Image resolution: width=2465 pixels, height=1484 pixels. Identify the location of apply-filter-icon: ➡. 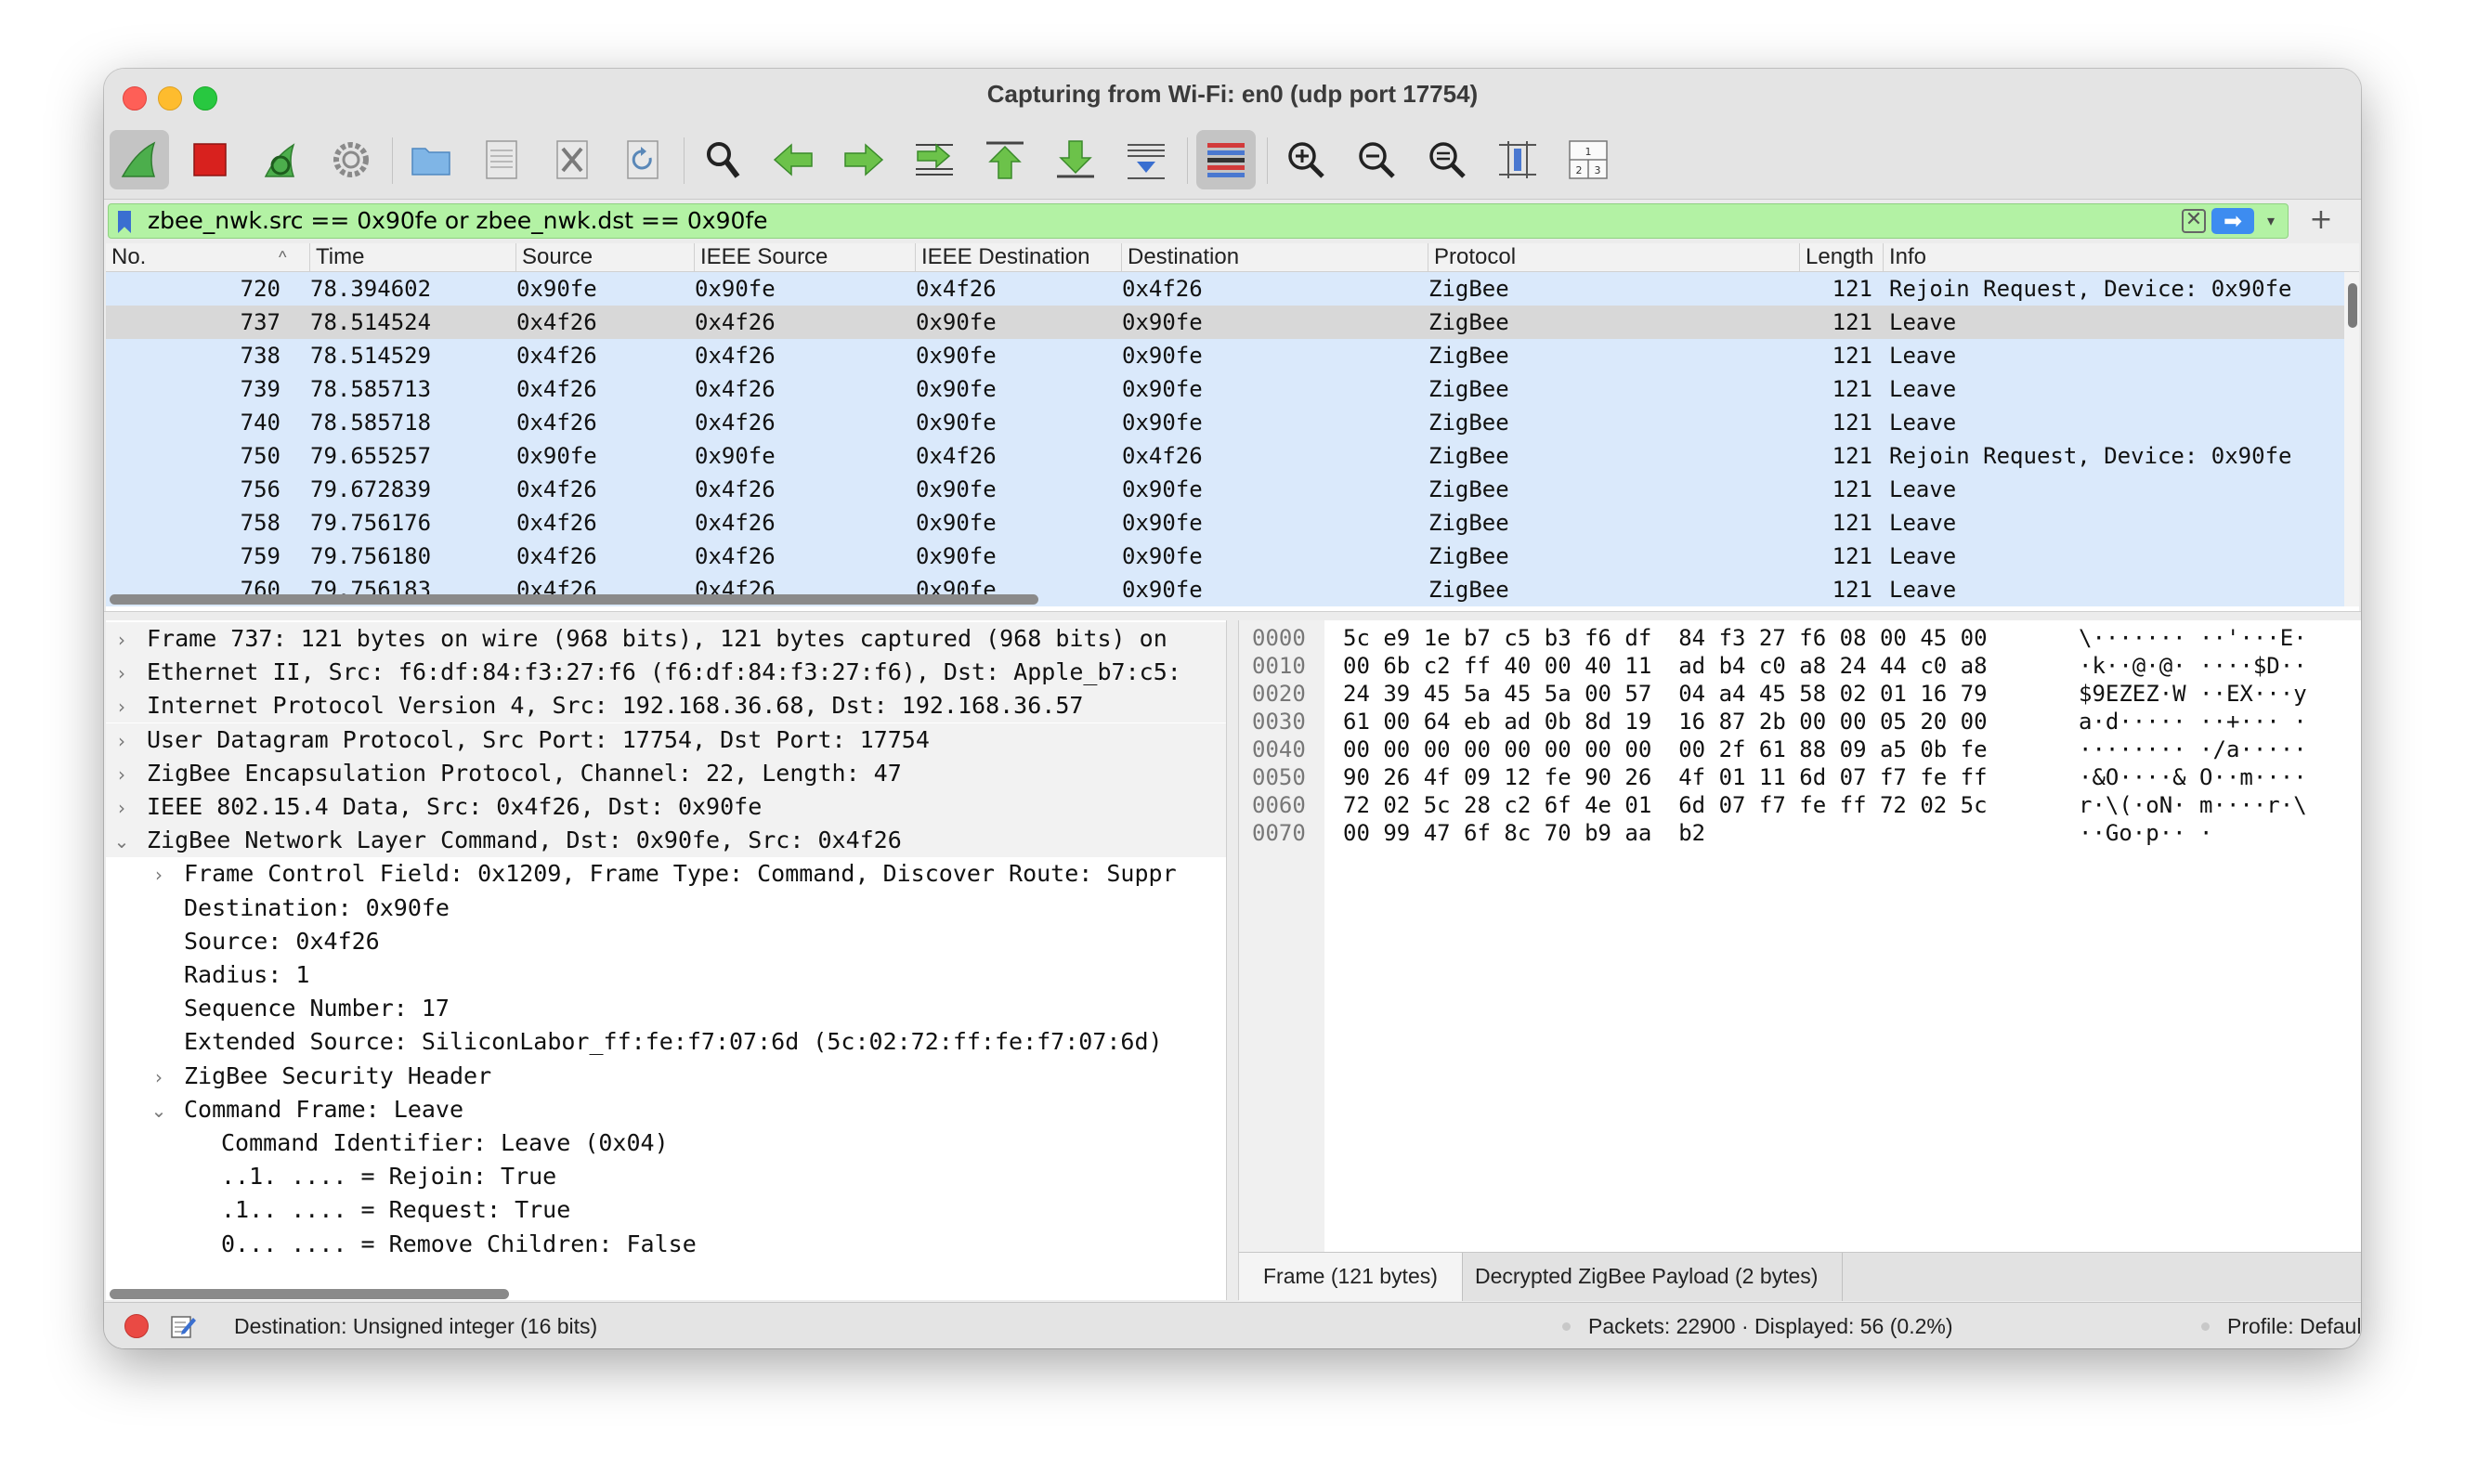
(2232, 221).